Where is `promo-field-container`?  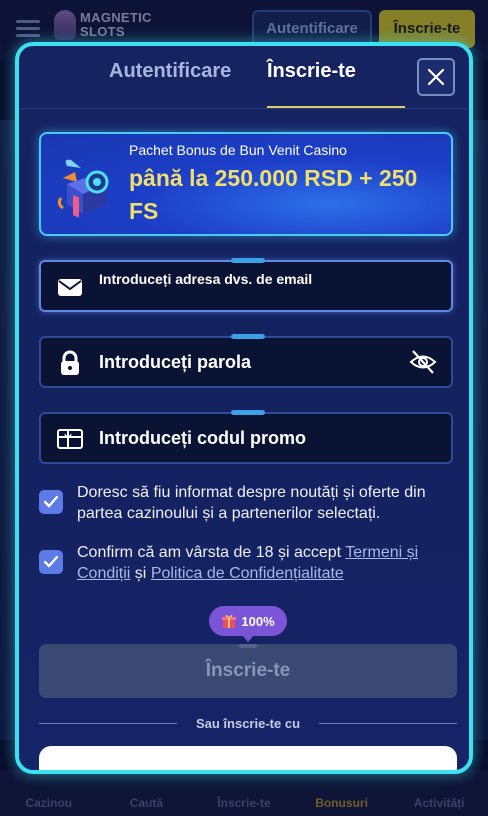
promo-field-container is located at coordinates (246, 437).